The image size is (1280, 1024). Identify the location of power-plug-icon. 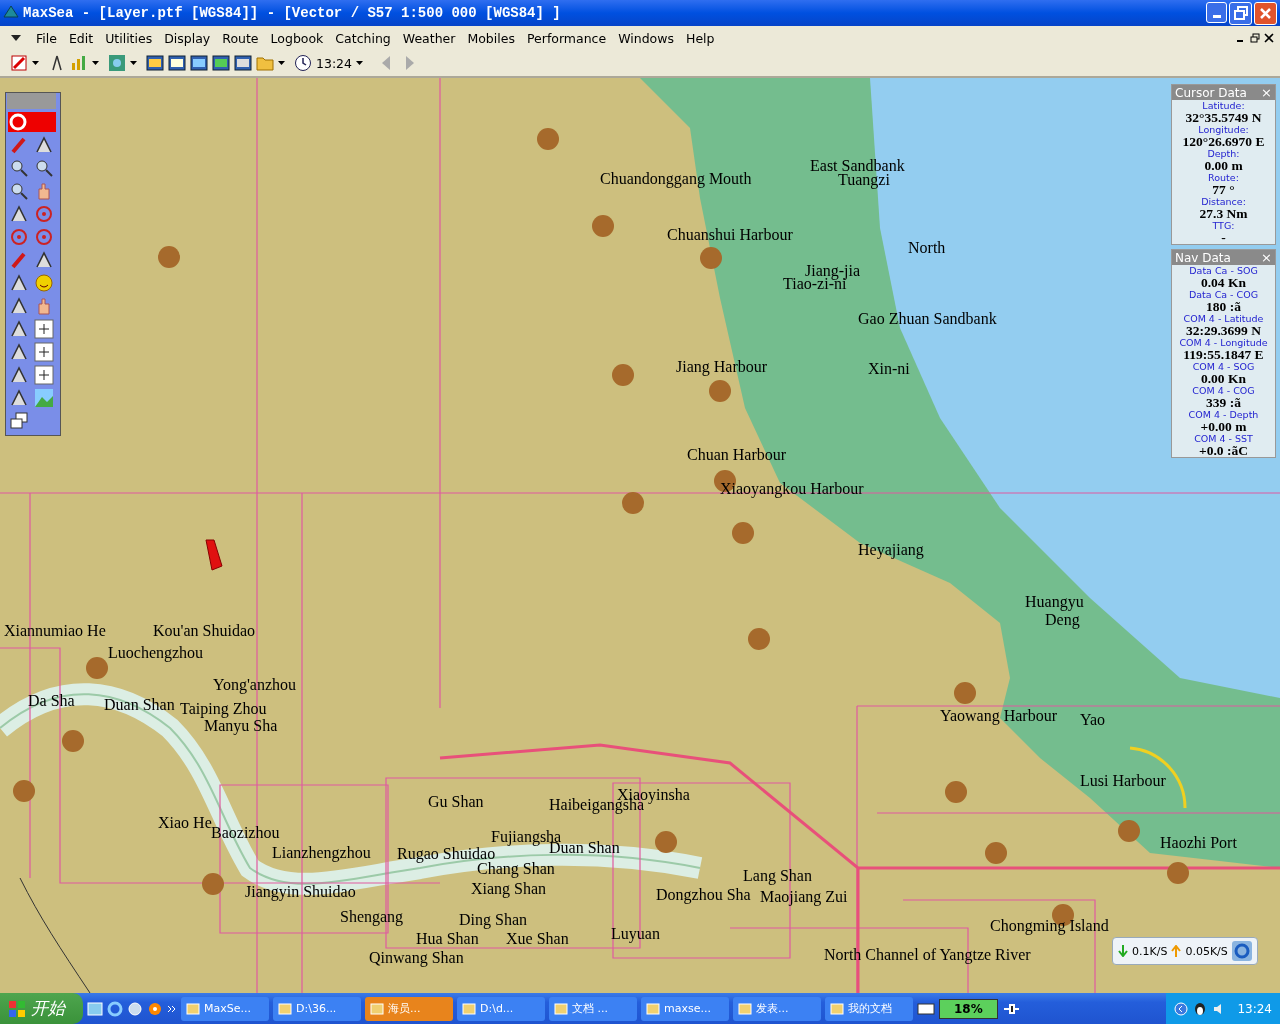
(1010, 1008).